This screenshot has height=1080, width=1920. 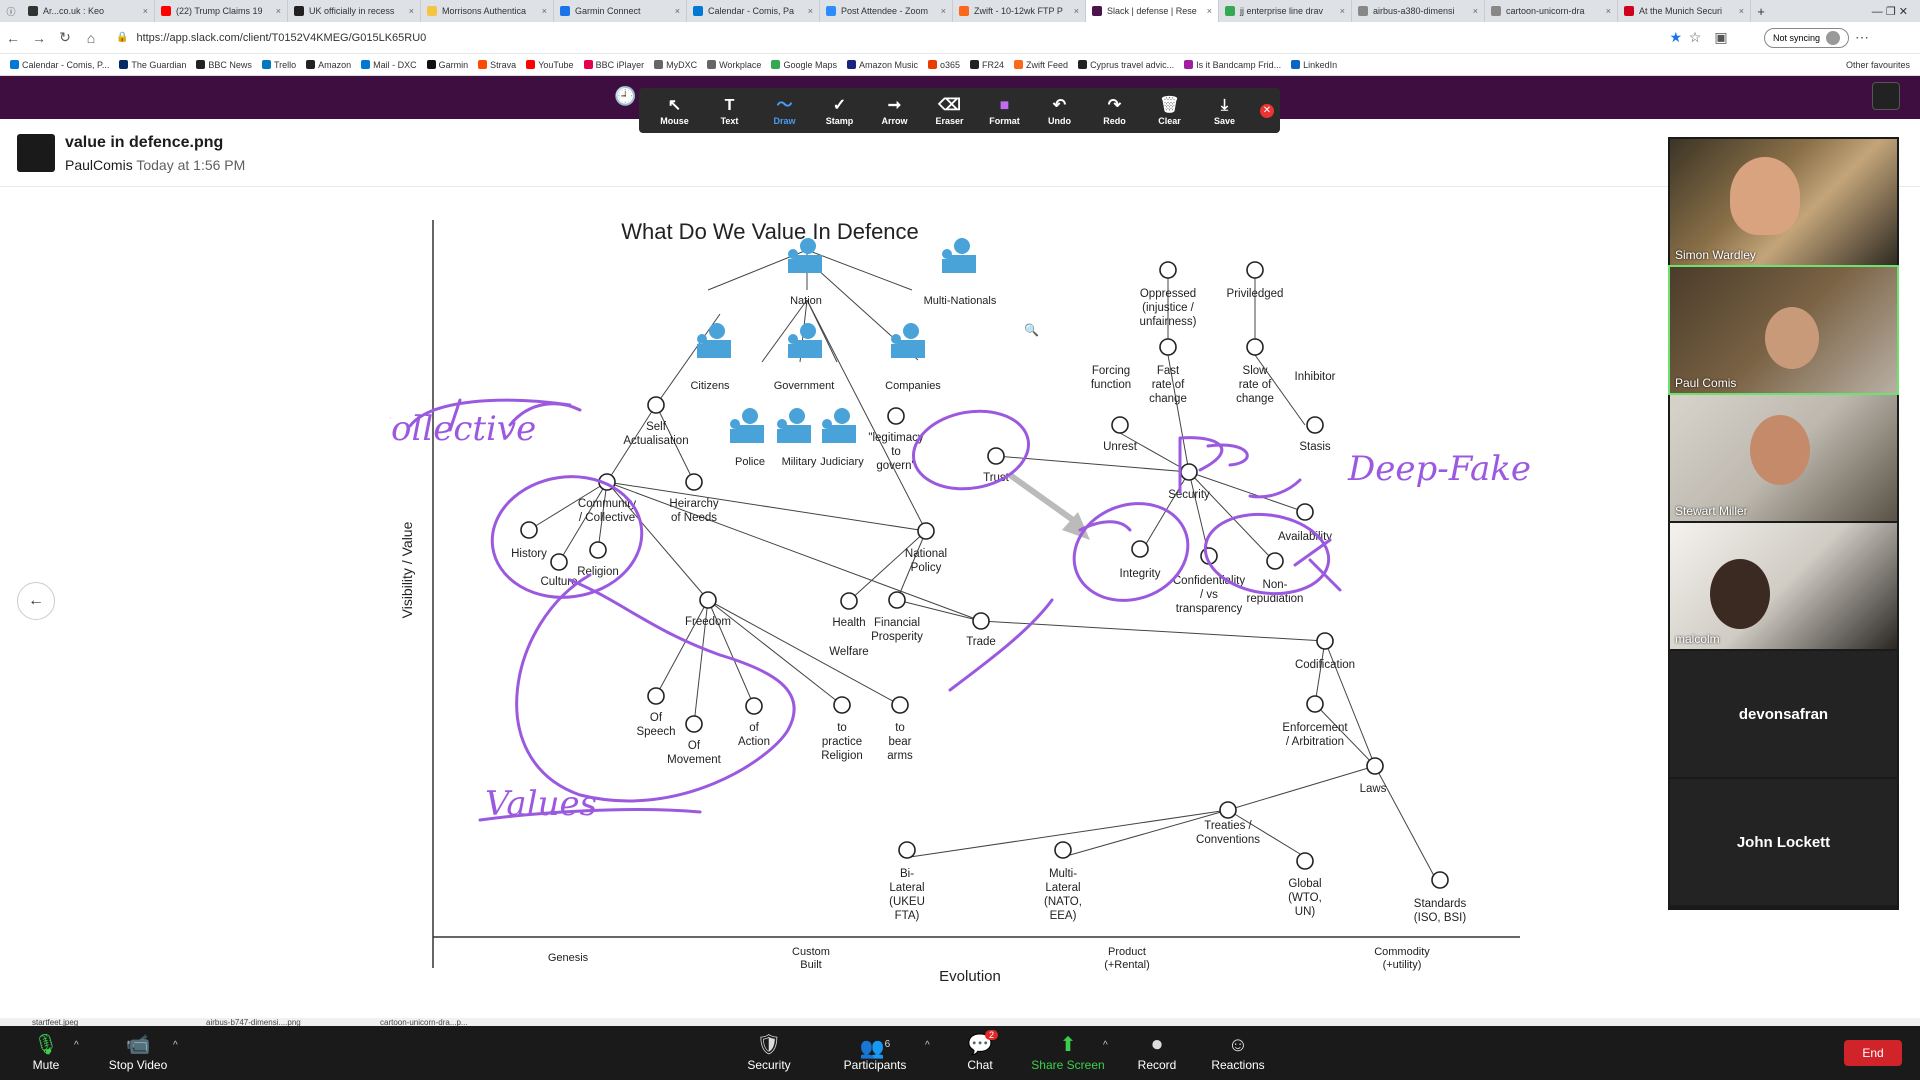 What do you see at coordinates (447, 65) in the screenshot?
I see `bookmark-item: Garmin` at bounding box center [447, 65].